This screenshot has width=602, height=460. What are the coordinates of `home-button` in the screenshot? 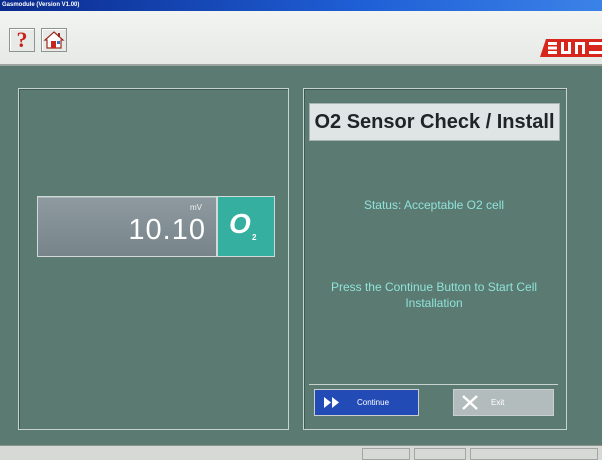 It's located at (54, 40).